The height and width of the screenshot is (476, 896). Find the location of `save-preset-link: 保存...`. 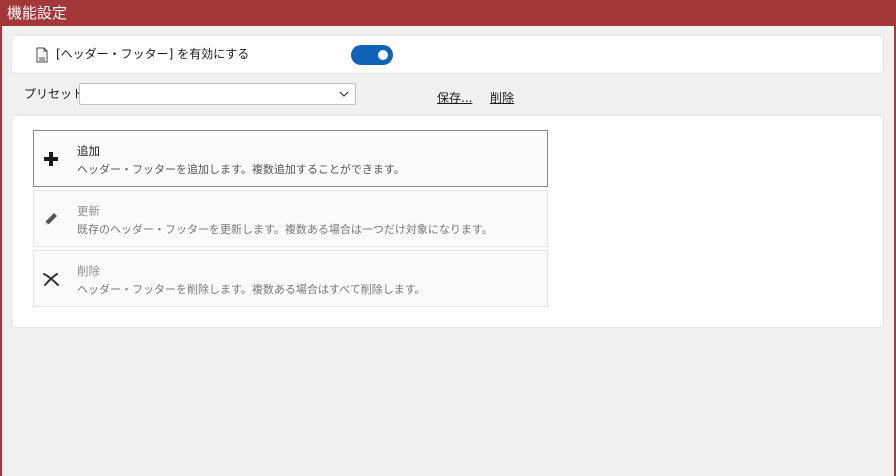

save-preset-link: 保存... is located at coordinates (454, 98).